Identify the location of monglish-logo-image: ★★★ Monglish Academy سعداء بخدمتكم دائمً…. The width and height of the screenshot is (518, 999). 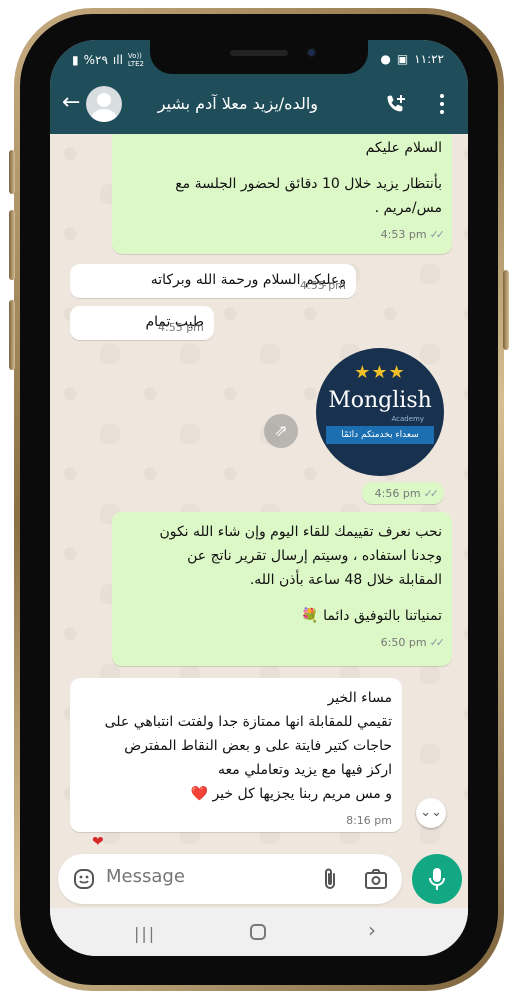
(380, 412).